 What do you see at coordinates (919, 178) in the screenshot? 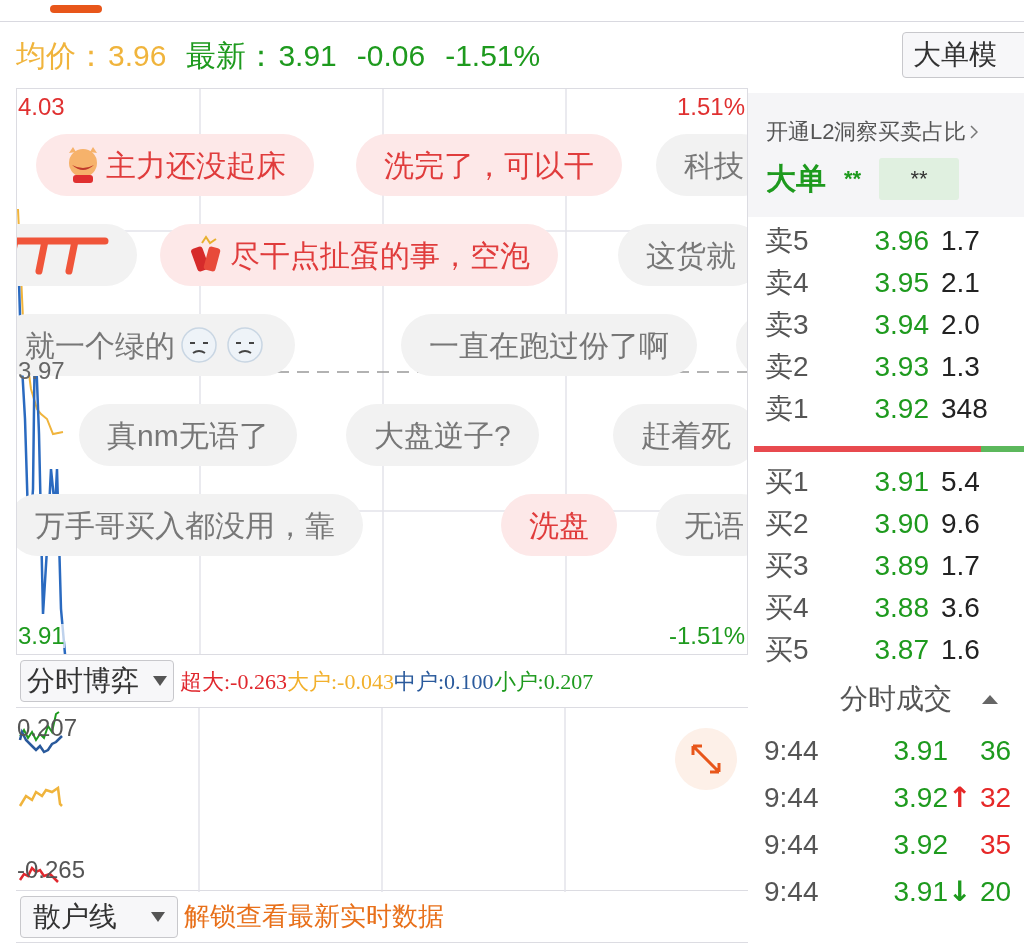
I see `big-order-box: **` at bounding box center [919, 178].